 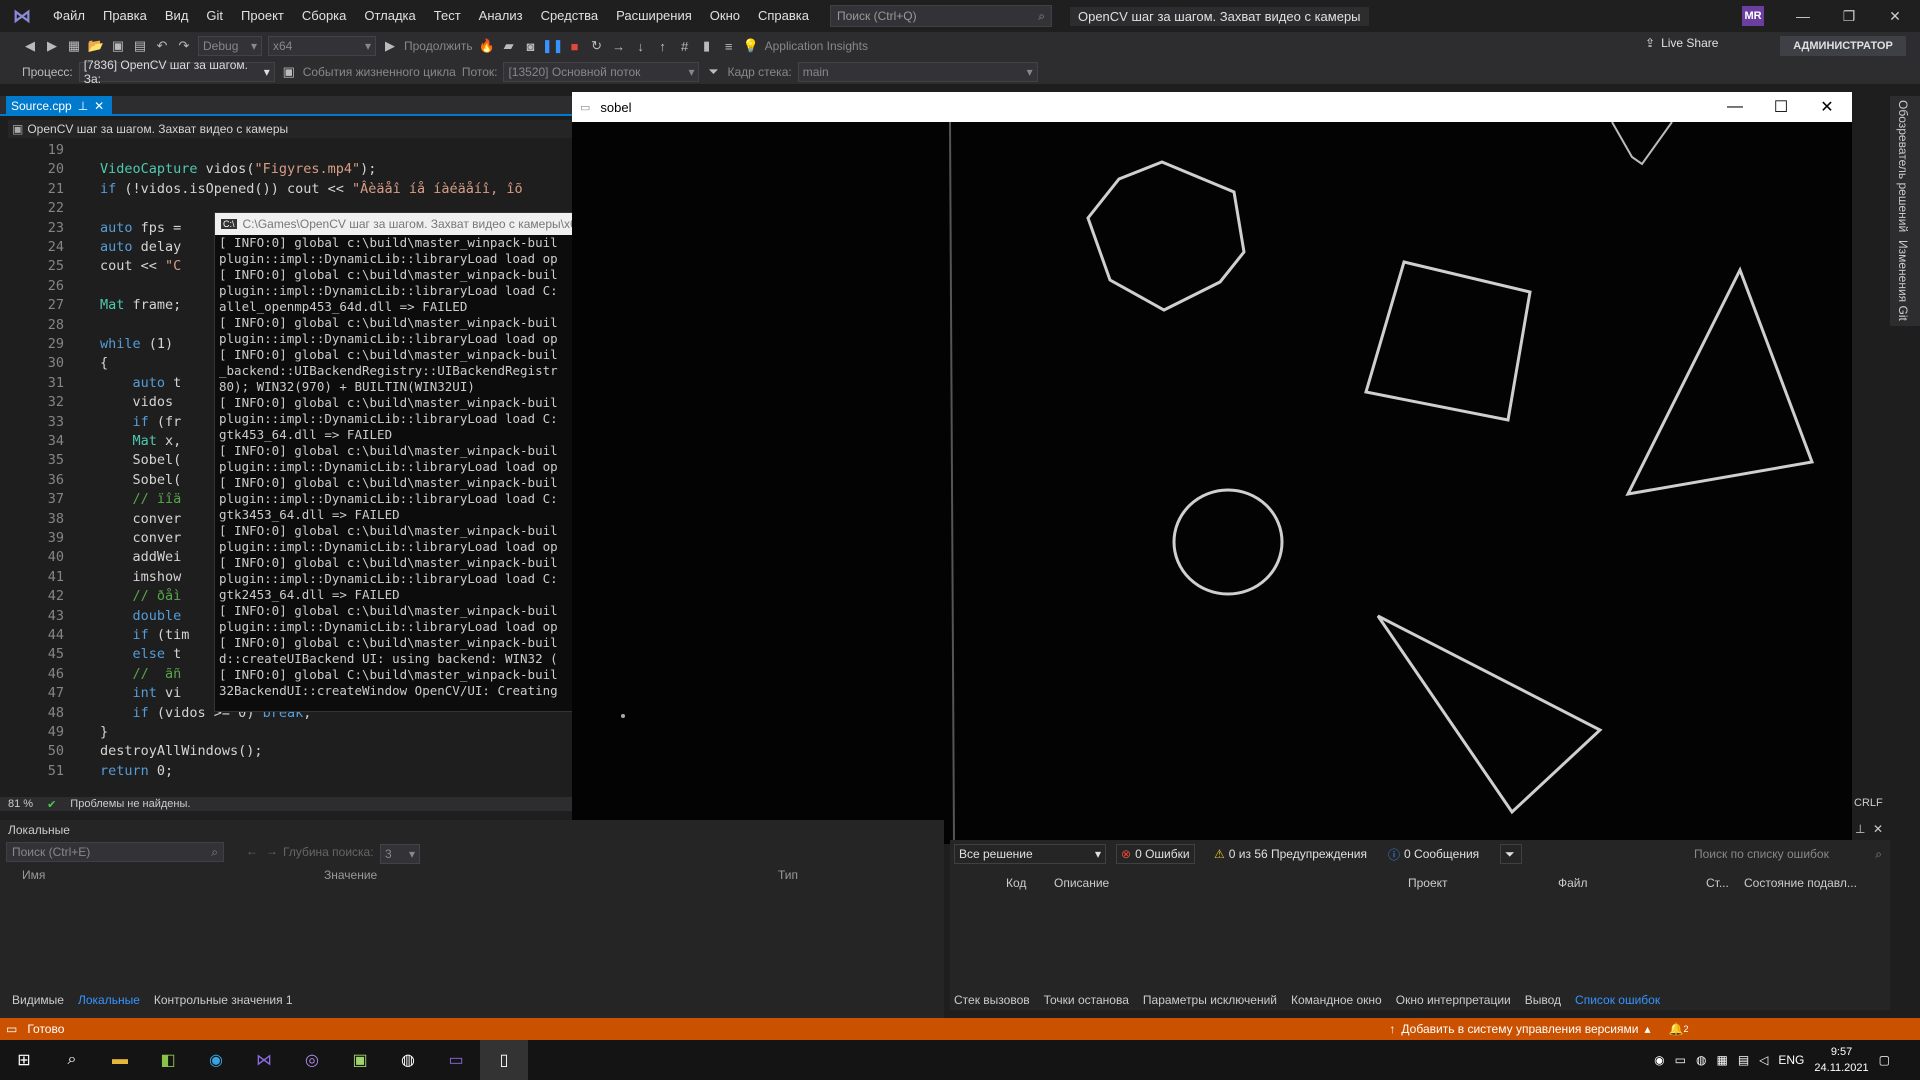 I want to click on sobel-titlebar: ▭ sobel — ☐ ✕, so click(x=1212, y=107).